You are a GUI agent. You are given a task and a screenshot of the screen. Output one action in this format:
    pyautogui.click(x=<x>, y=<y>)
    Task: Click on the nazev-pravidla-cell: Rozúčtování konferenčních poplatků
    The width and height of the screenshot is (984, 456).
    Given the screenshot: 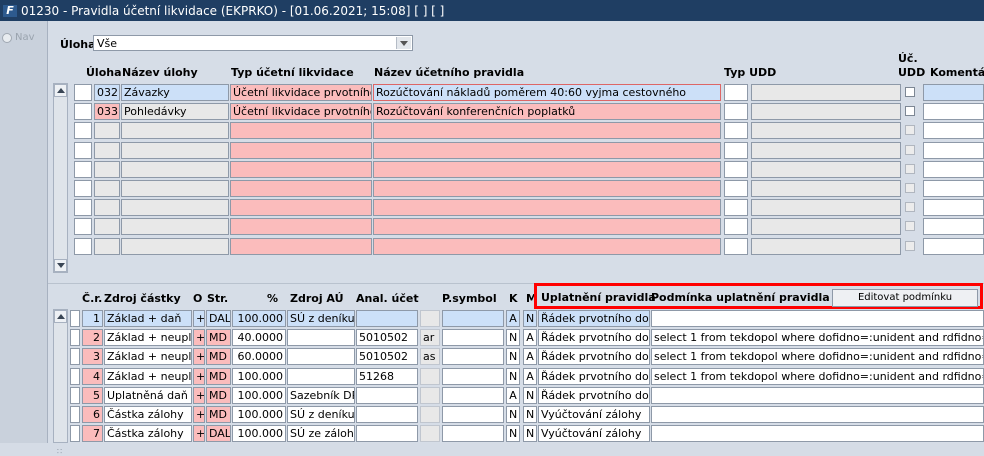 What is the action you would take?
    pyautogui.click(x=547, y=112)
    